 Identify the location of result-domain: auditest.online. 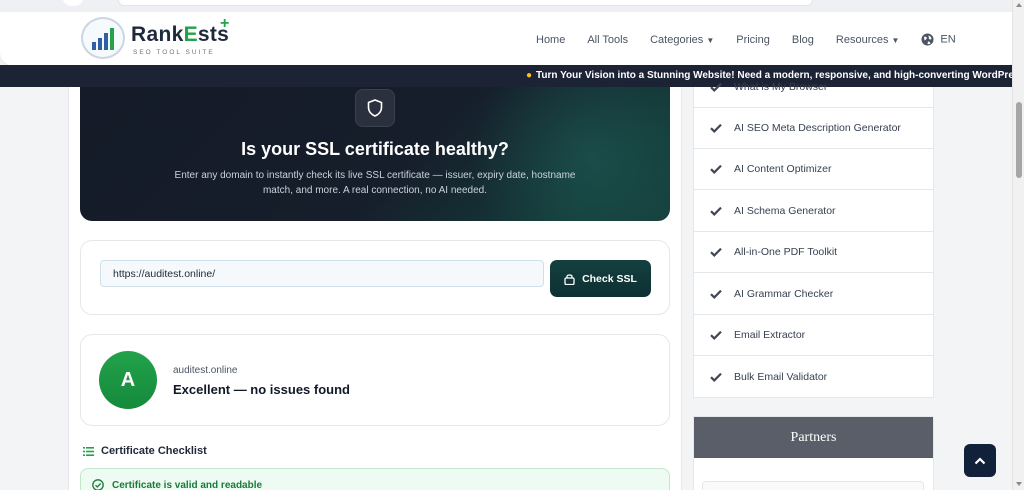
(205, 370).